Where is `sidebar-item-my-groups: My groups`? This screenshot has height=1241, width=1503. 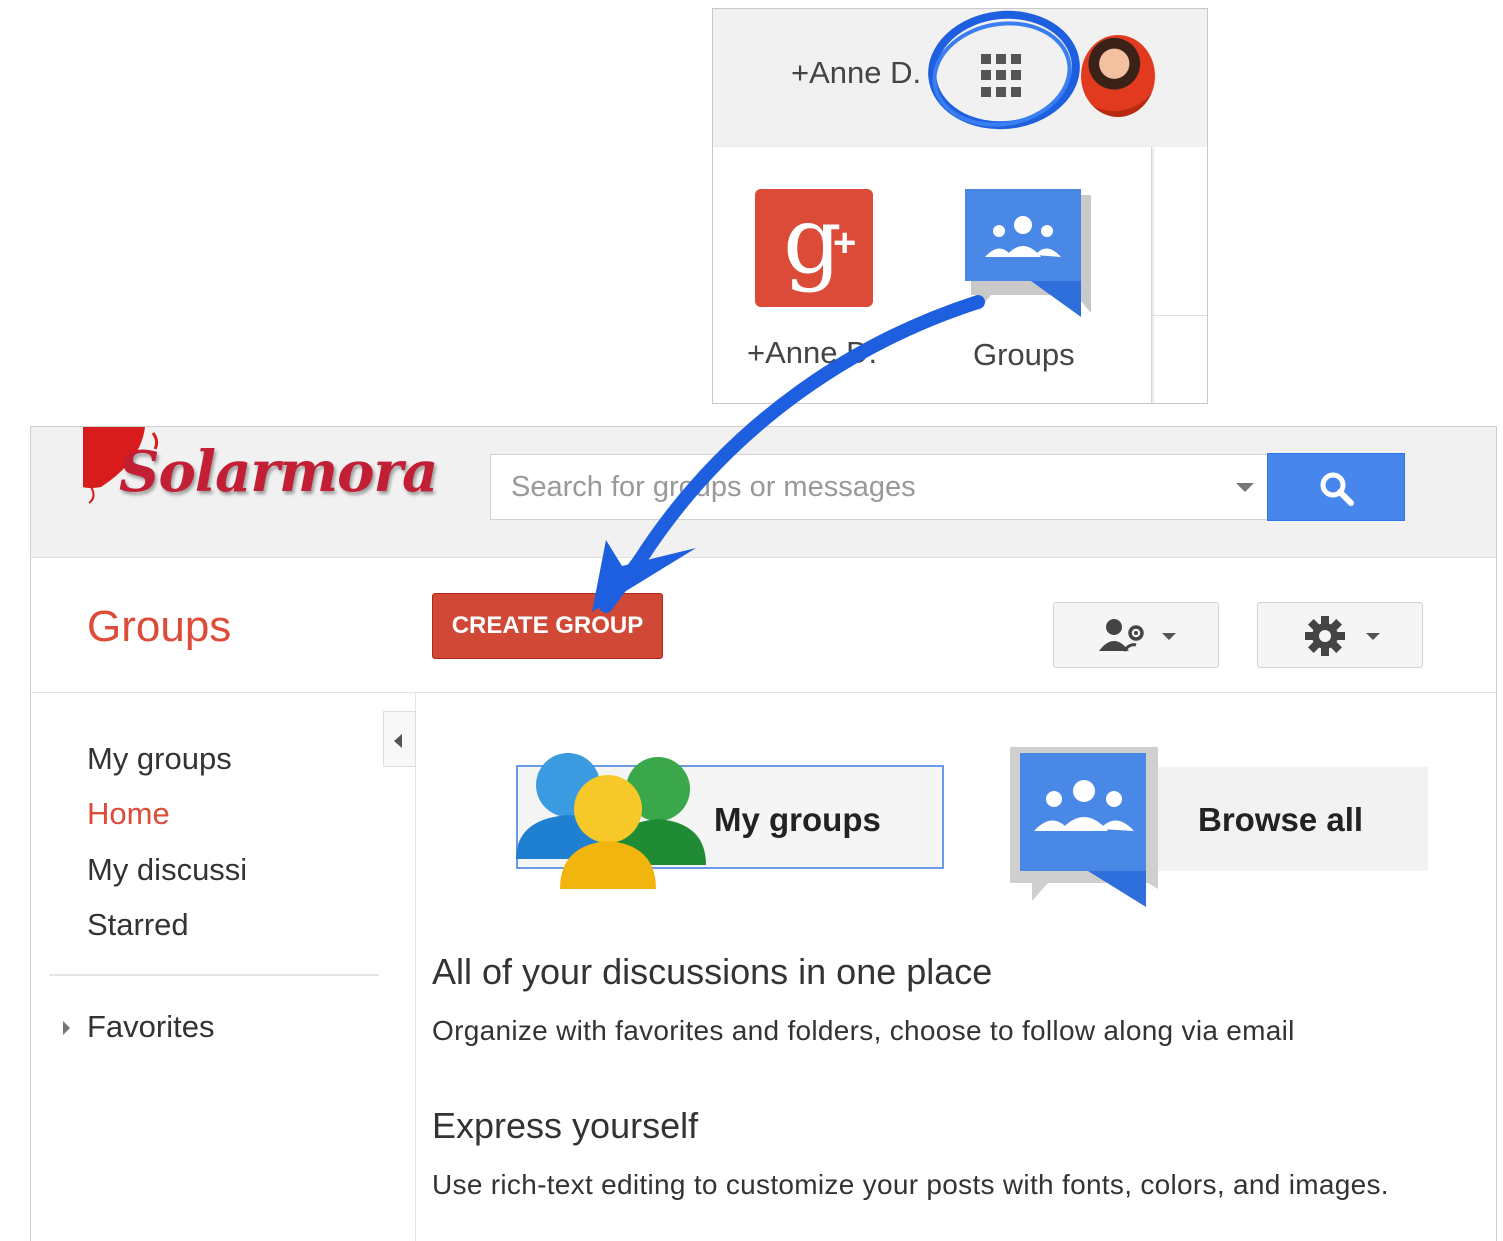
sidebar-item-my-groups: My groups is located at coordinates (159, 759).